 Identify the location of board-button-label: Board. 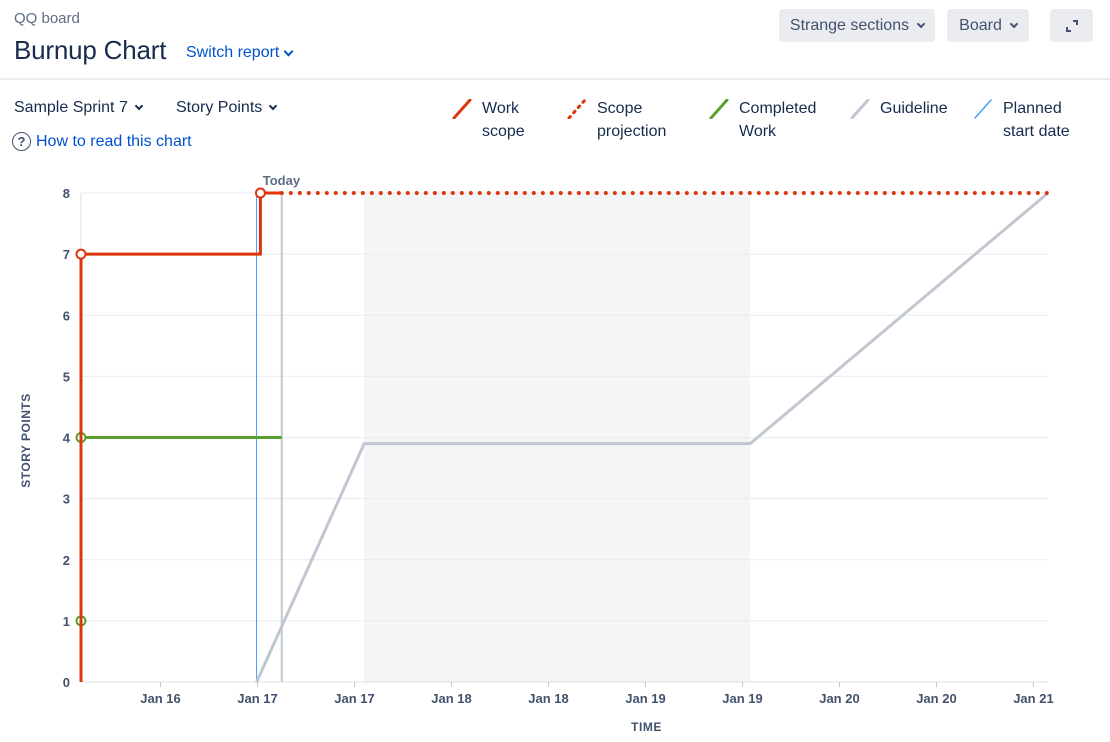
(980, 25).